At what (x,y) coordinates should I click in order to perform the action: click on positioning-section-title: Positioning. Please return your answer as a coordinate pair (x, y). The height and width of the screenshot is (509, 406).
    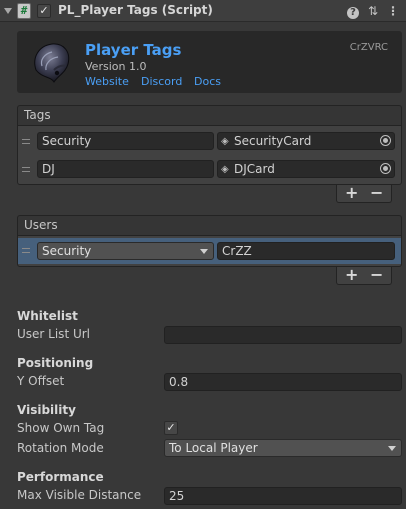
    Looking at the image, I should click on (55, 363).